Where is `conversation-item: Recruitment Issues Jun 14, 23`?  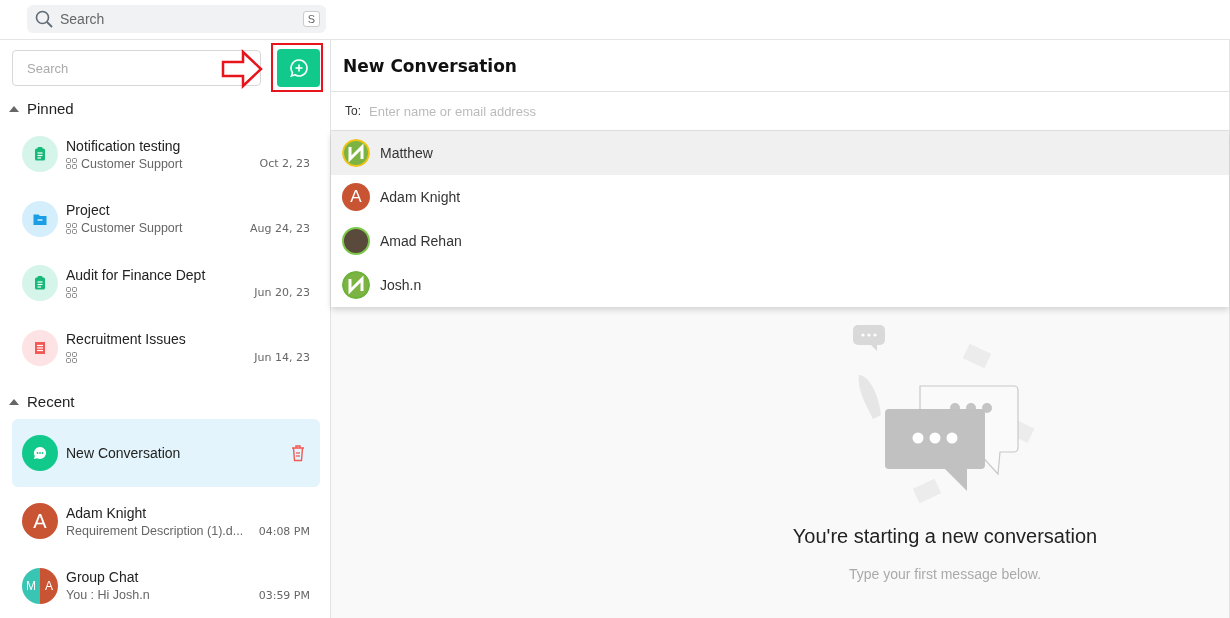
conversation-item: Recruitment Issues Jun 14, 23 is located at coordinates (166, 347).